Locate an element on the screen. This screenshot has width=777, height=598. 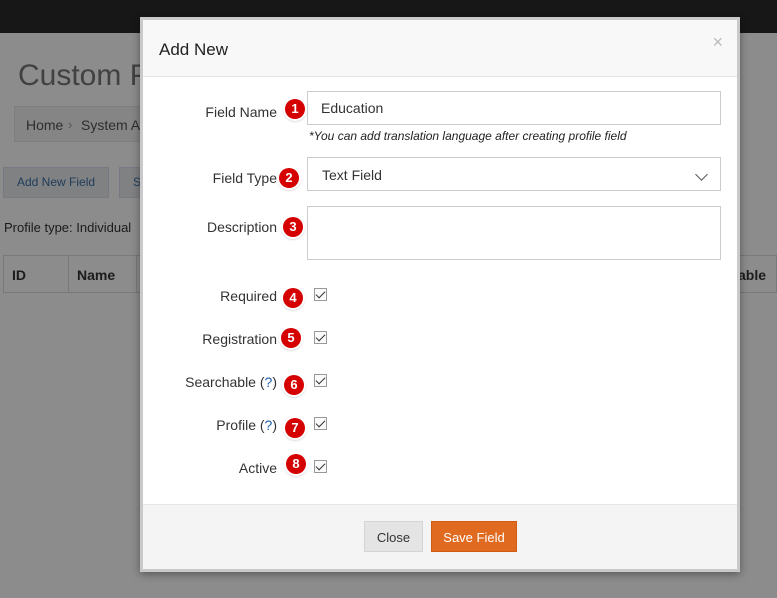
step-badge-1: 1 is located at coordinates (295, 109).